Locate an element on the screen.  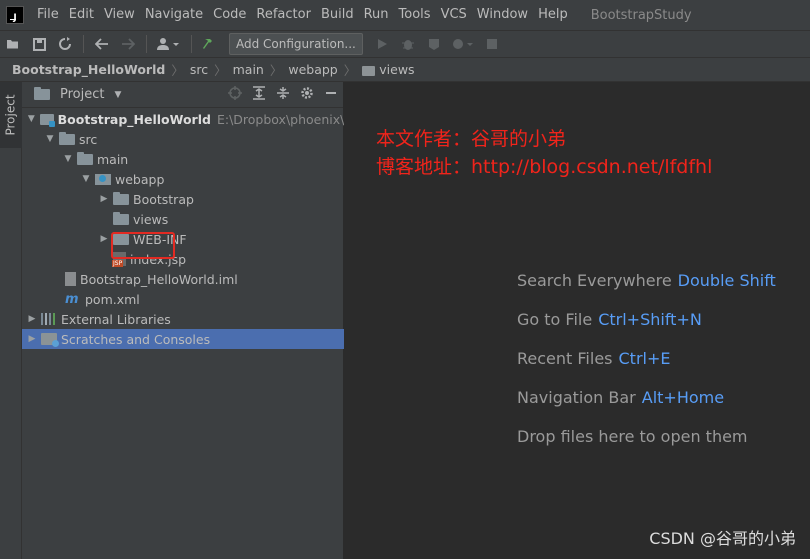
tree-external-libraries-label: External Libraries is located at coordinates (116, 319).